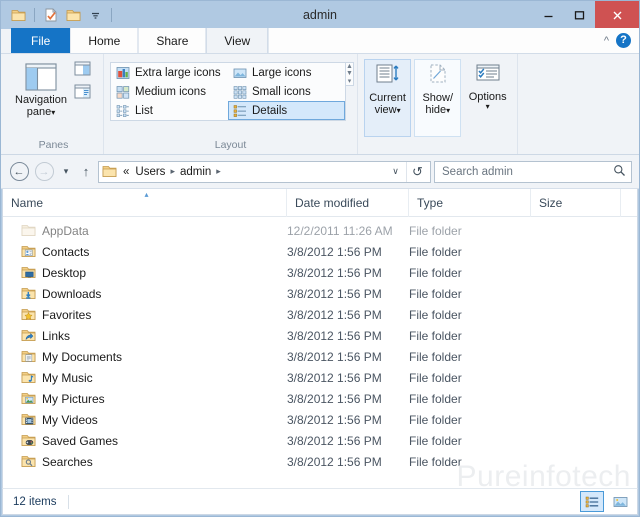  What do you see at coordinates (320, 440) in the screenshot?
I see `table-row: Saved Games 3/8/2012 1:56 PM File folder` at bounding box center [320, 440].